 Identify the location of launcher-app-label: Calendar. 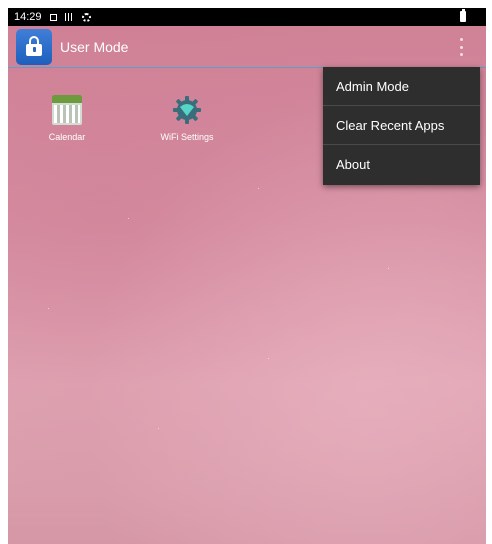
(67, 137).